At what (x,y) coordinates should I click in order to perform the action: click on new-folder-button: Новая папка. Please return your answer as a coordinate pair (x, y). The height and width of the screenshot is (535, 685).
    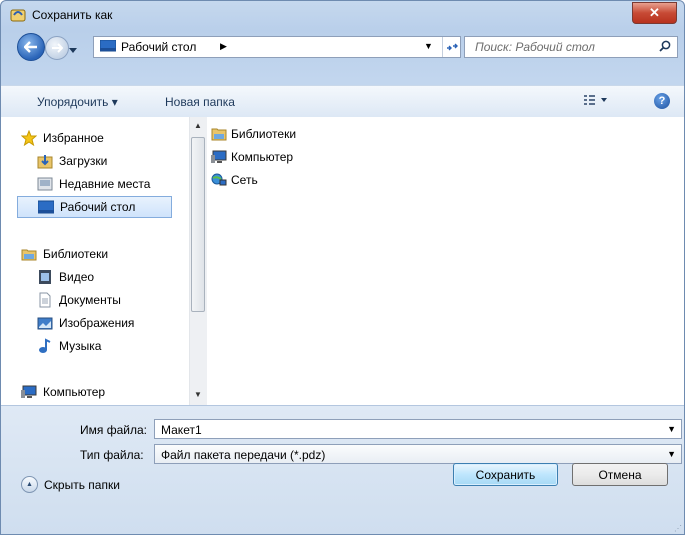
    Looking at the image, I should click on (200, 102).